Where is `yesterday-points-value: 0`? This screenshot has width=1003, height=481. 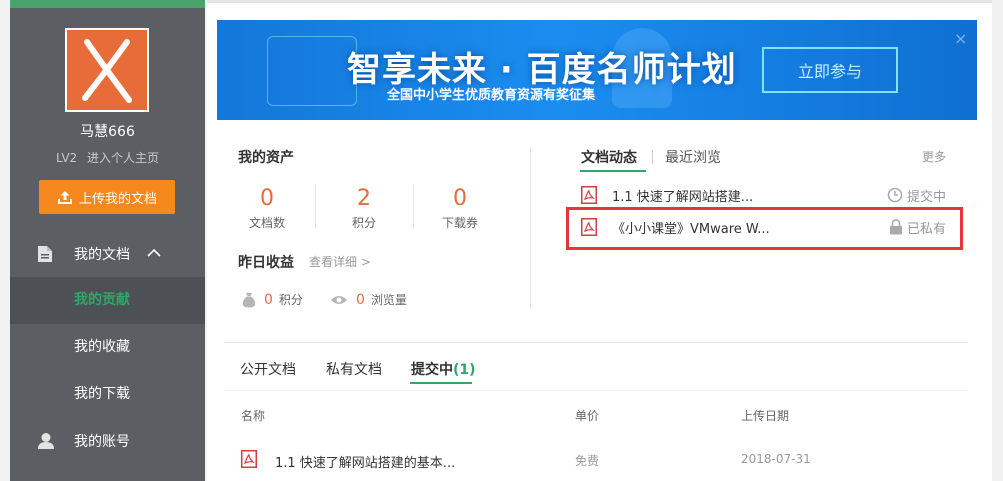 yesterday-points-value: 0 is located at coordinates (268, 299).